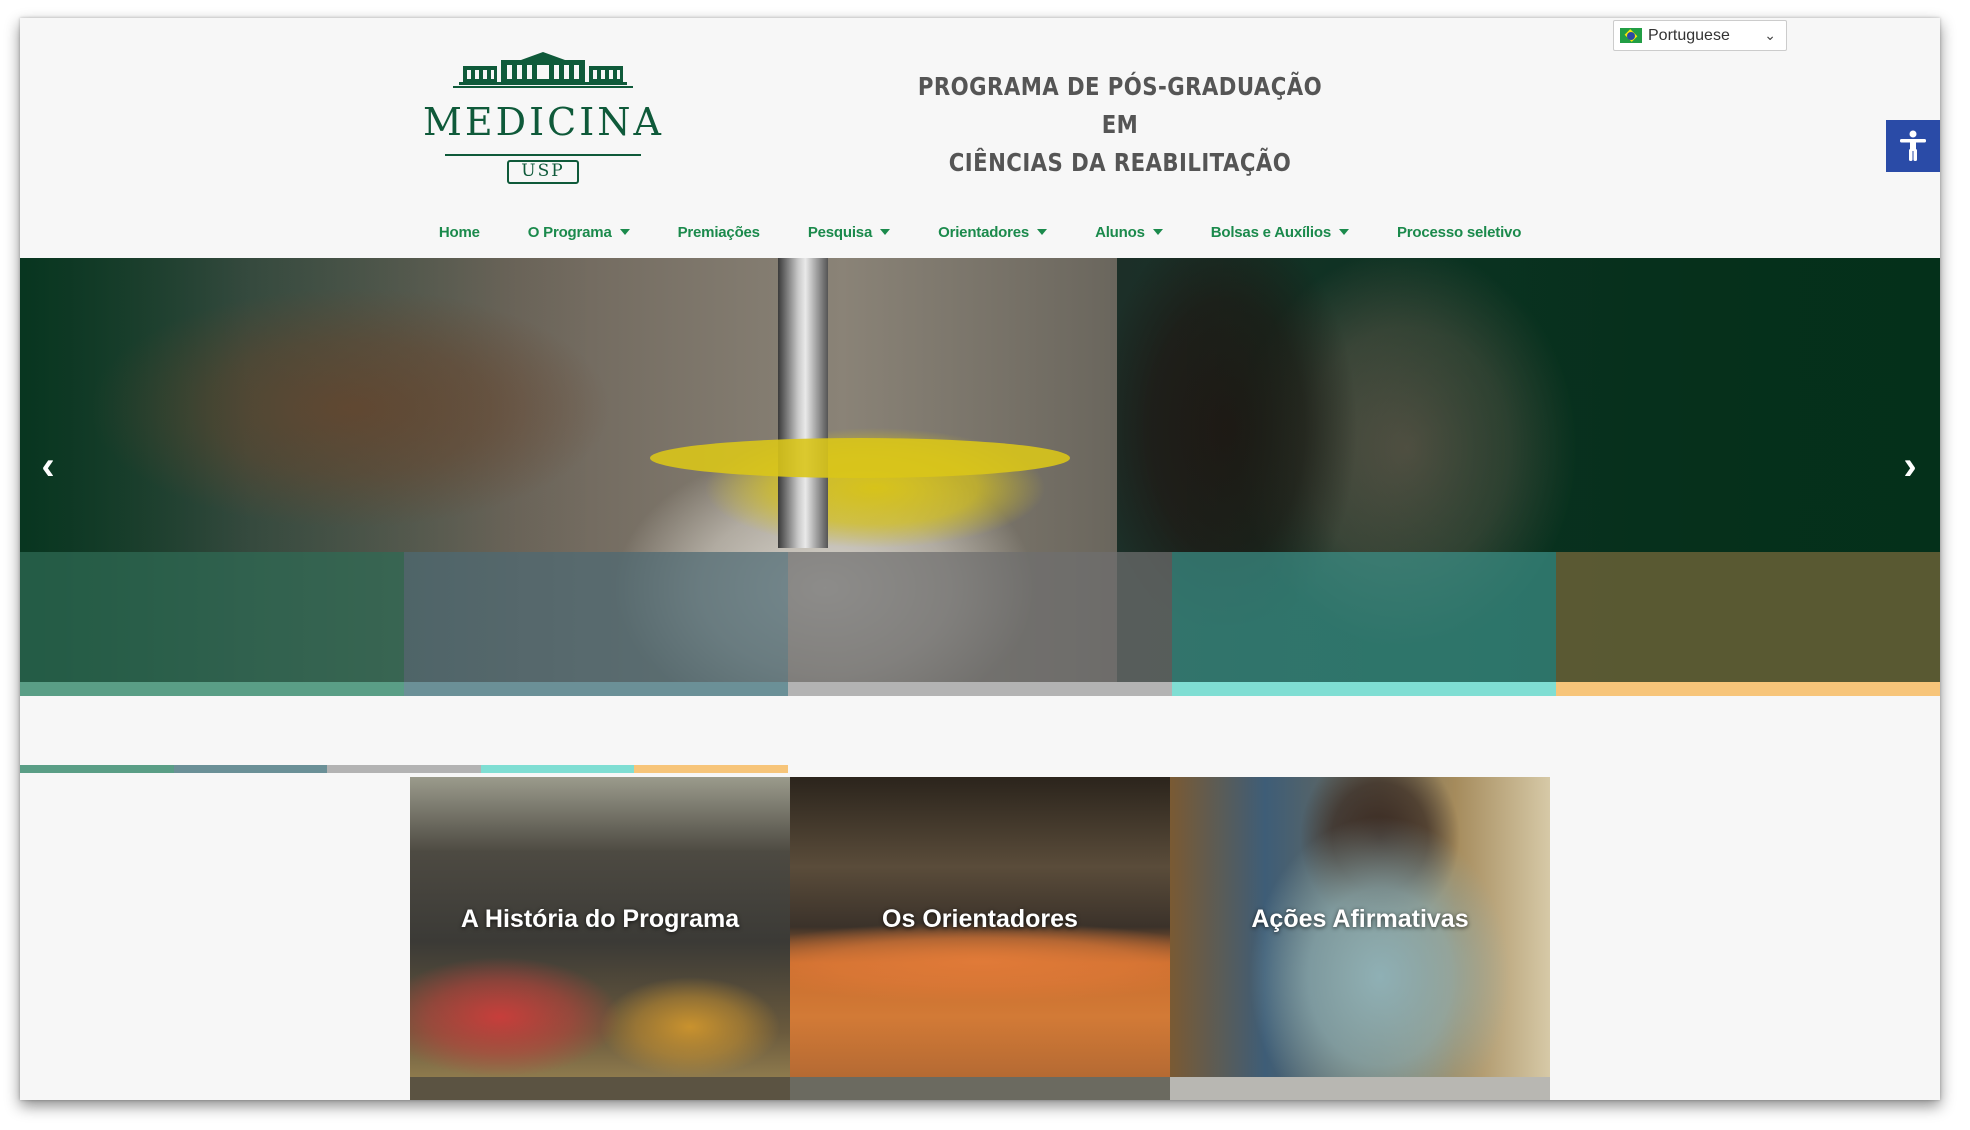  I want to click on chevron-left-icon: ‹, so click(48, 466).